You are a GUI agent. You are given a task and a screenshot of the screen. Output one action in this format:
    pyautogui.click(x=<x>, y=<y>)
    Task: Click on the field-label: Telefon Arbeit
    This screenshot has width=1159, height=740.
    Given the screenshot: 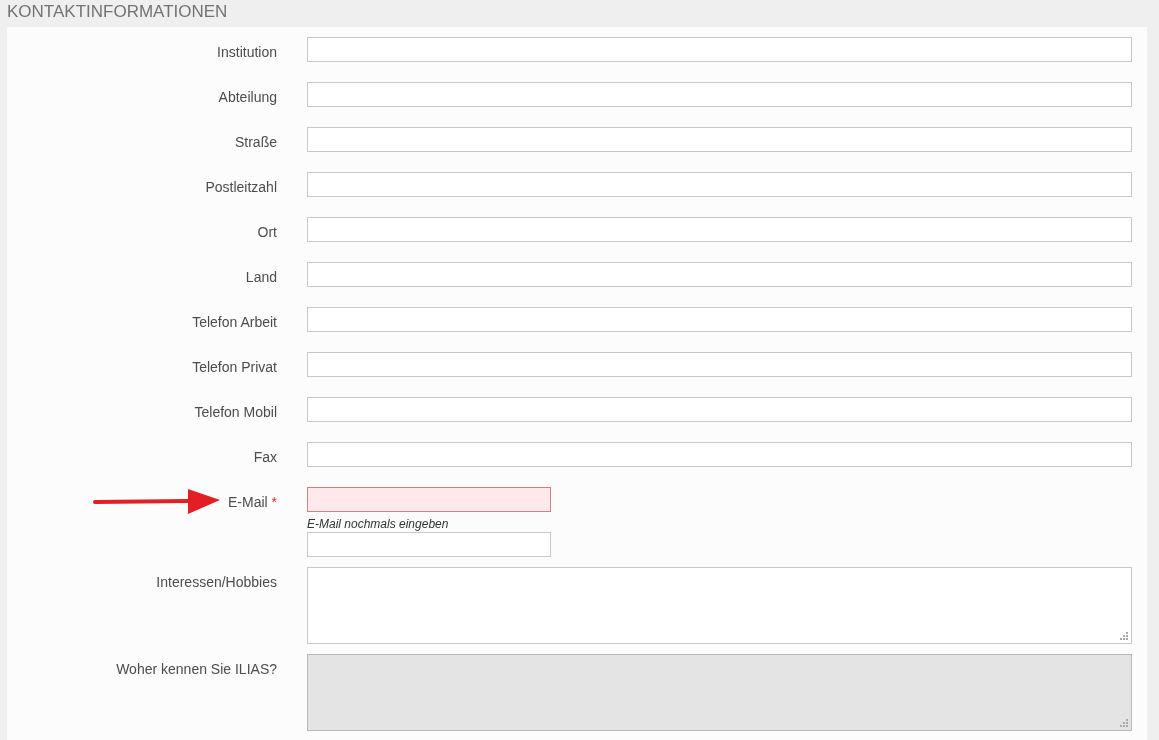 What is the action you would take?
    pyautogui.click(x=234, y=322)
    